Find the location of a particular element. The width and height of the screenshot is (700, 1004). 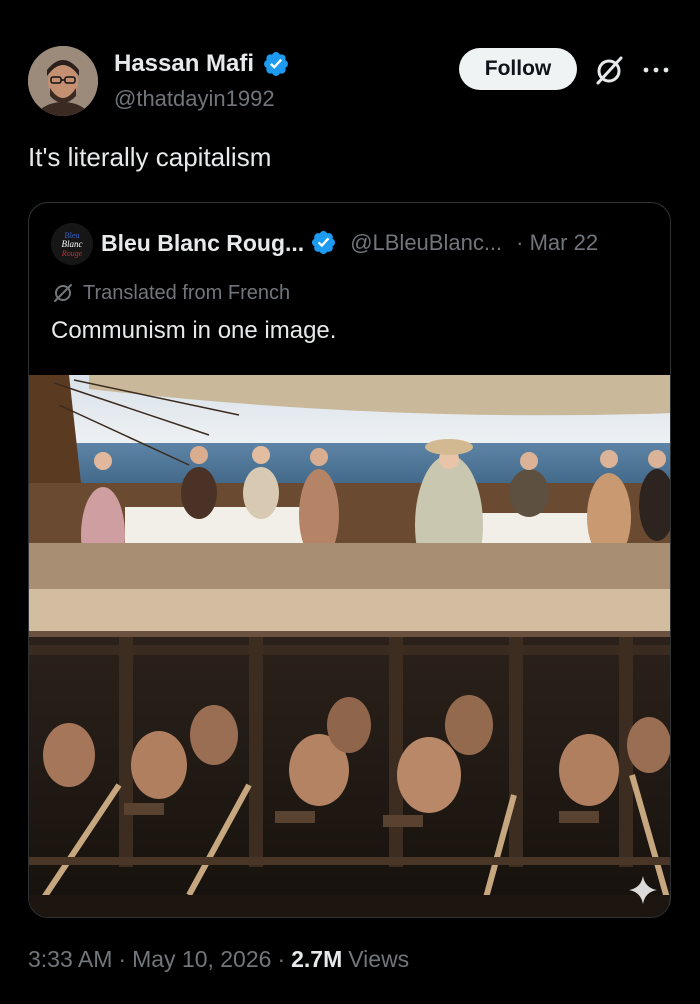

author-avatar is located at coordinates (63, 81).